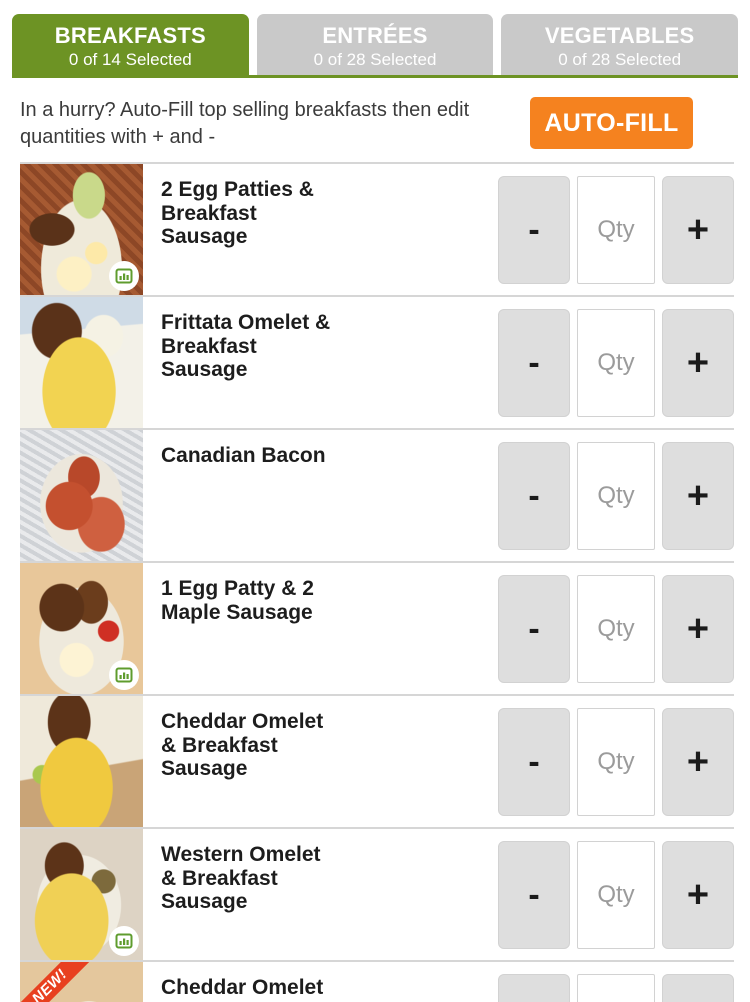  What do you see at coordinates (241, 878) in the screenshot?
I see `product-name: Western Omelet & Breakfast Sausage` at bounding box center [241, 878].